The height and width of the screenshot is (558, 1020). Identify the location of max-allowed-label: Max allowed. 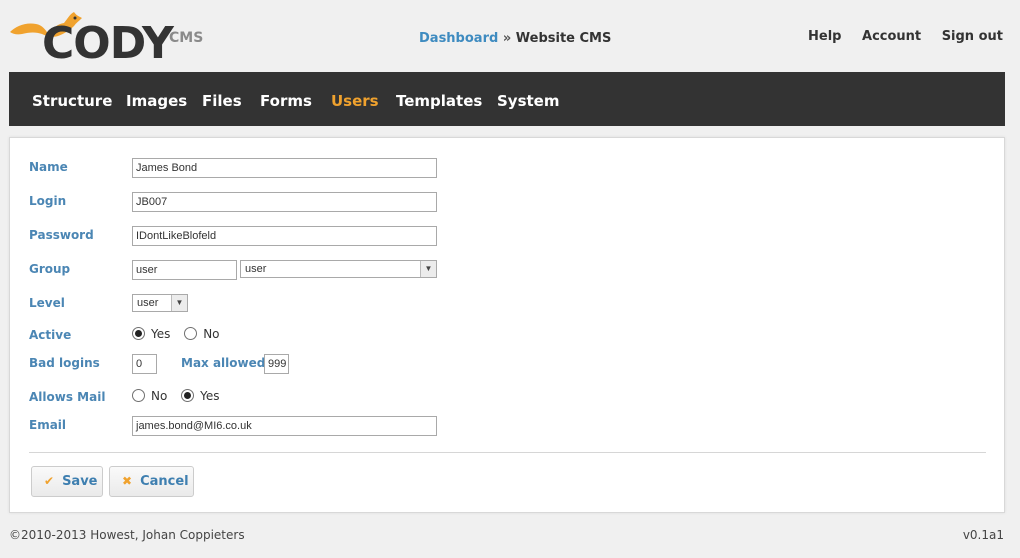
(223, 363).